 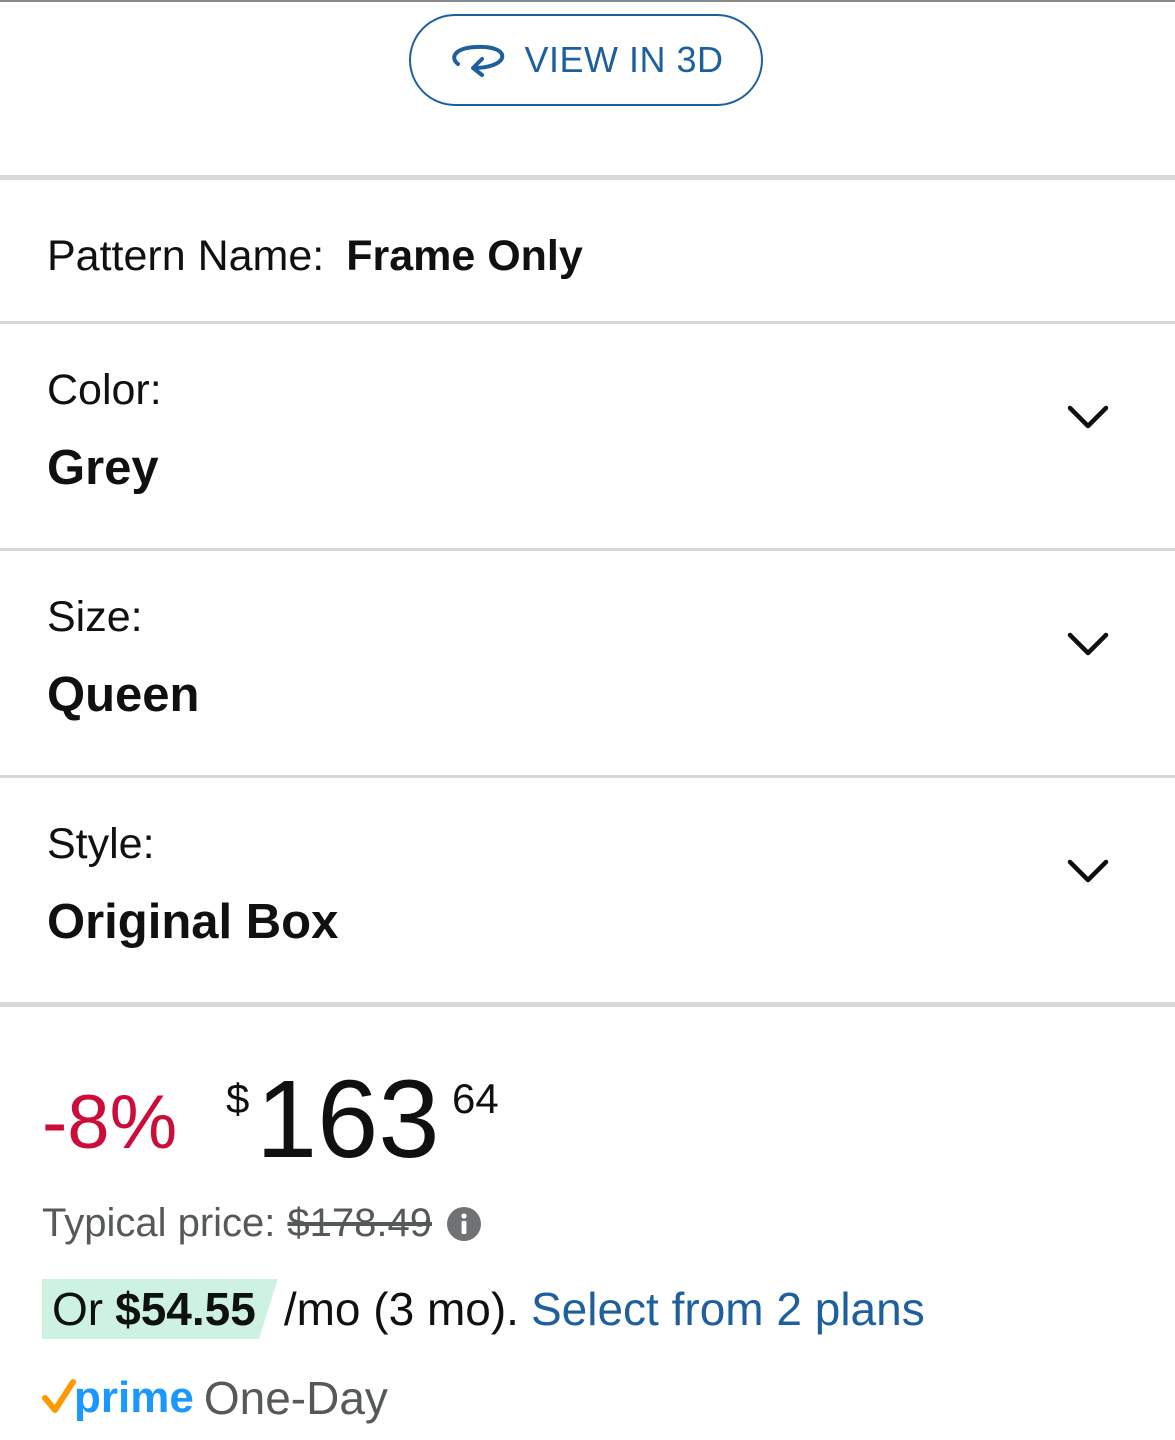 What do you see at coordinates (185, 1309) in the screenshot?
I see `installment-amount: $54.55` at bounding box center [185, 1309].